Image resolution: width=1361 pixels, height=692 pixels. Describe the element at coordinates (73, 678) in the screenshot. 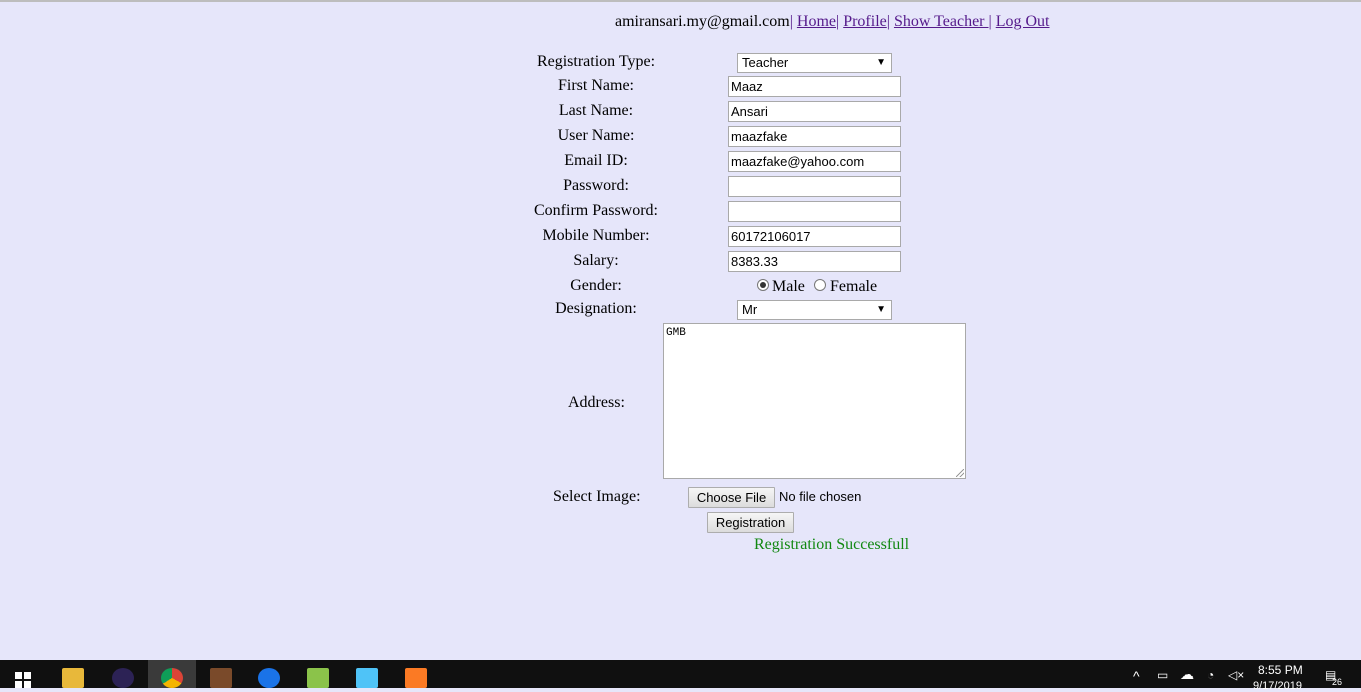

I see `file-explorer-icon` at that location.